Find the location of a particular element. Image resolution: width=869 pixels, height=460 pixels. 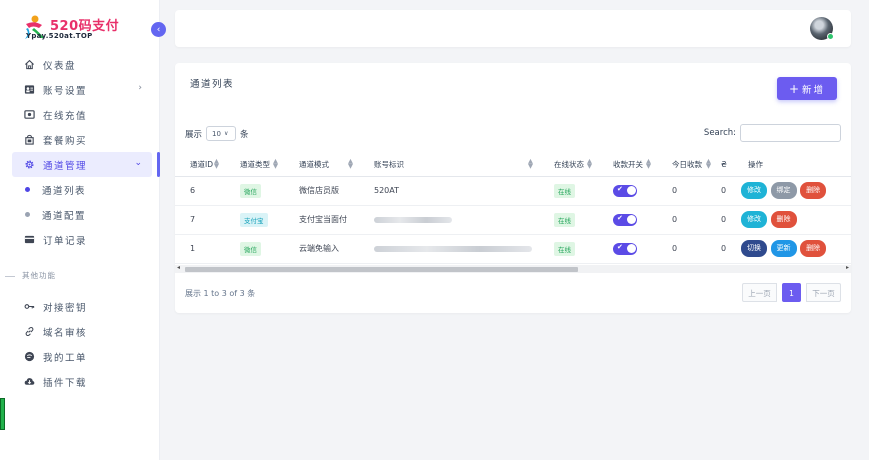

link-icon is located at coordinates (29, 332).